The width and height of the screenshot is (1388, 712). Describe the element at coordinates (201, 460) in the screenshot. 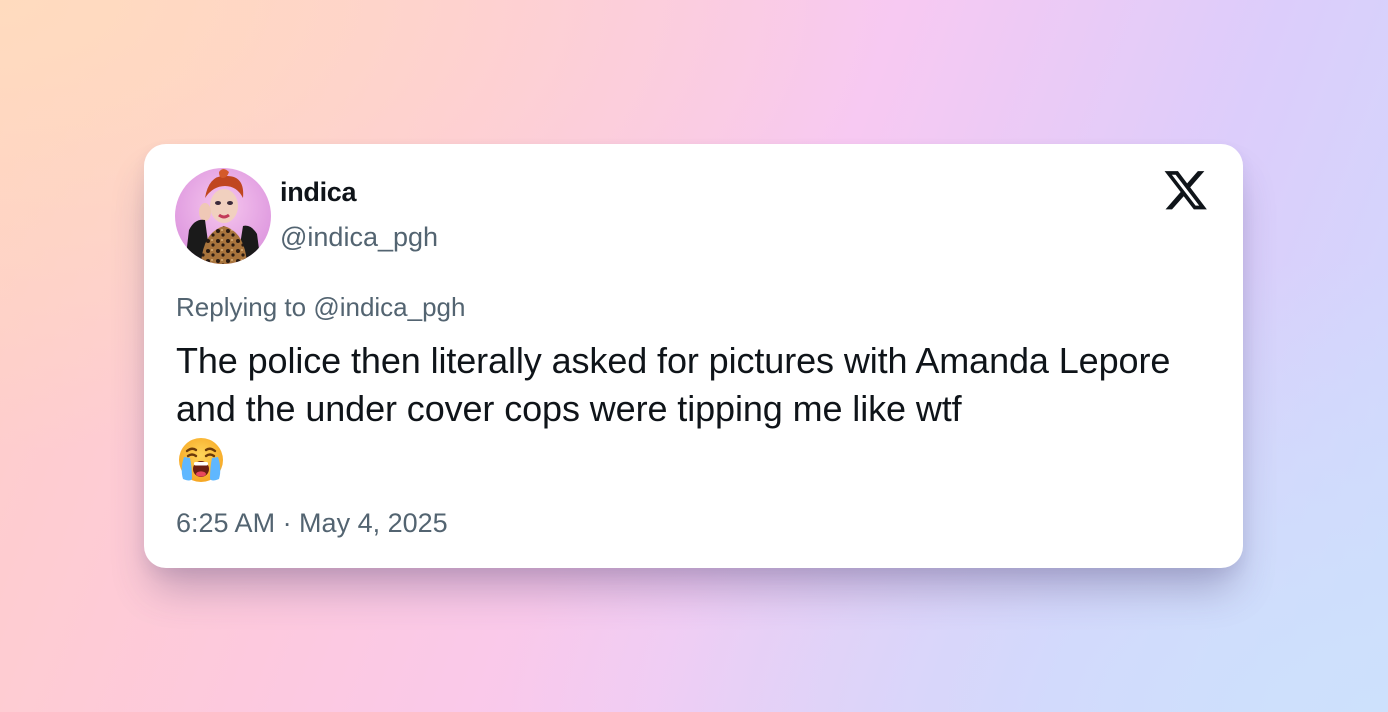

I see `loudly-crying-face-icon` at that location.